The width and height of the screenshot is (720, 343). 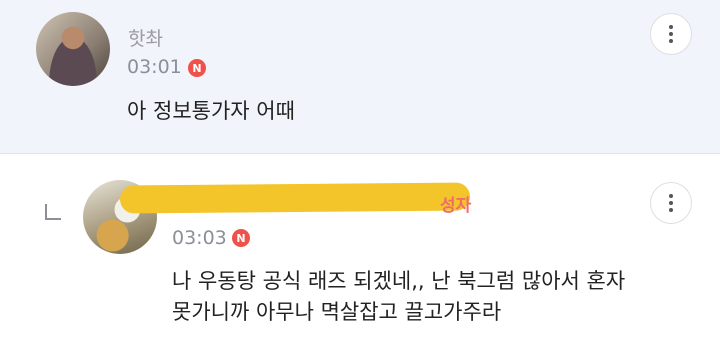 What do you see at coordinates (295, 198) in the screenshot?
I see `redaction-mark` at bounding box center [295, 198].